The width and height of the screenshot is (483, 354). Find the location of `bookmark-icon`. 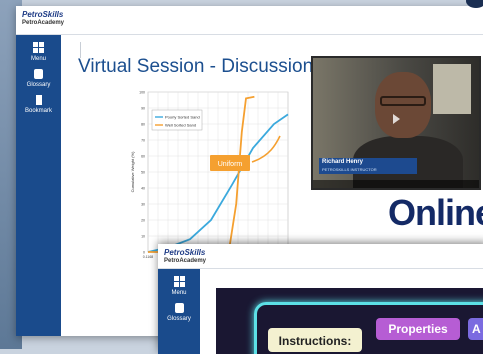

bookmark-icon is located at coordinates (38, 100).